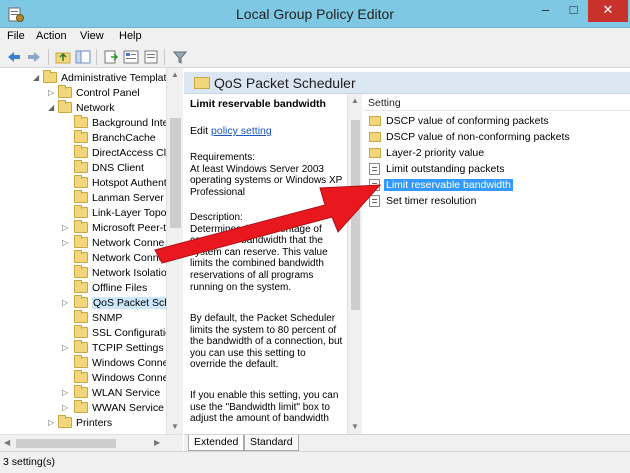 This screenshot has width=630, height=473. I want to click on menu-help: Help, so click(130, 36).